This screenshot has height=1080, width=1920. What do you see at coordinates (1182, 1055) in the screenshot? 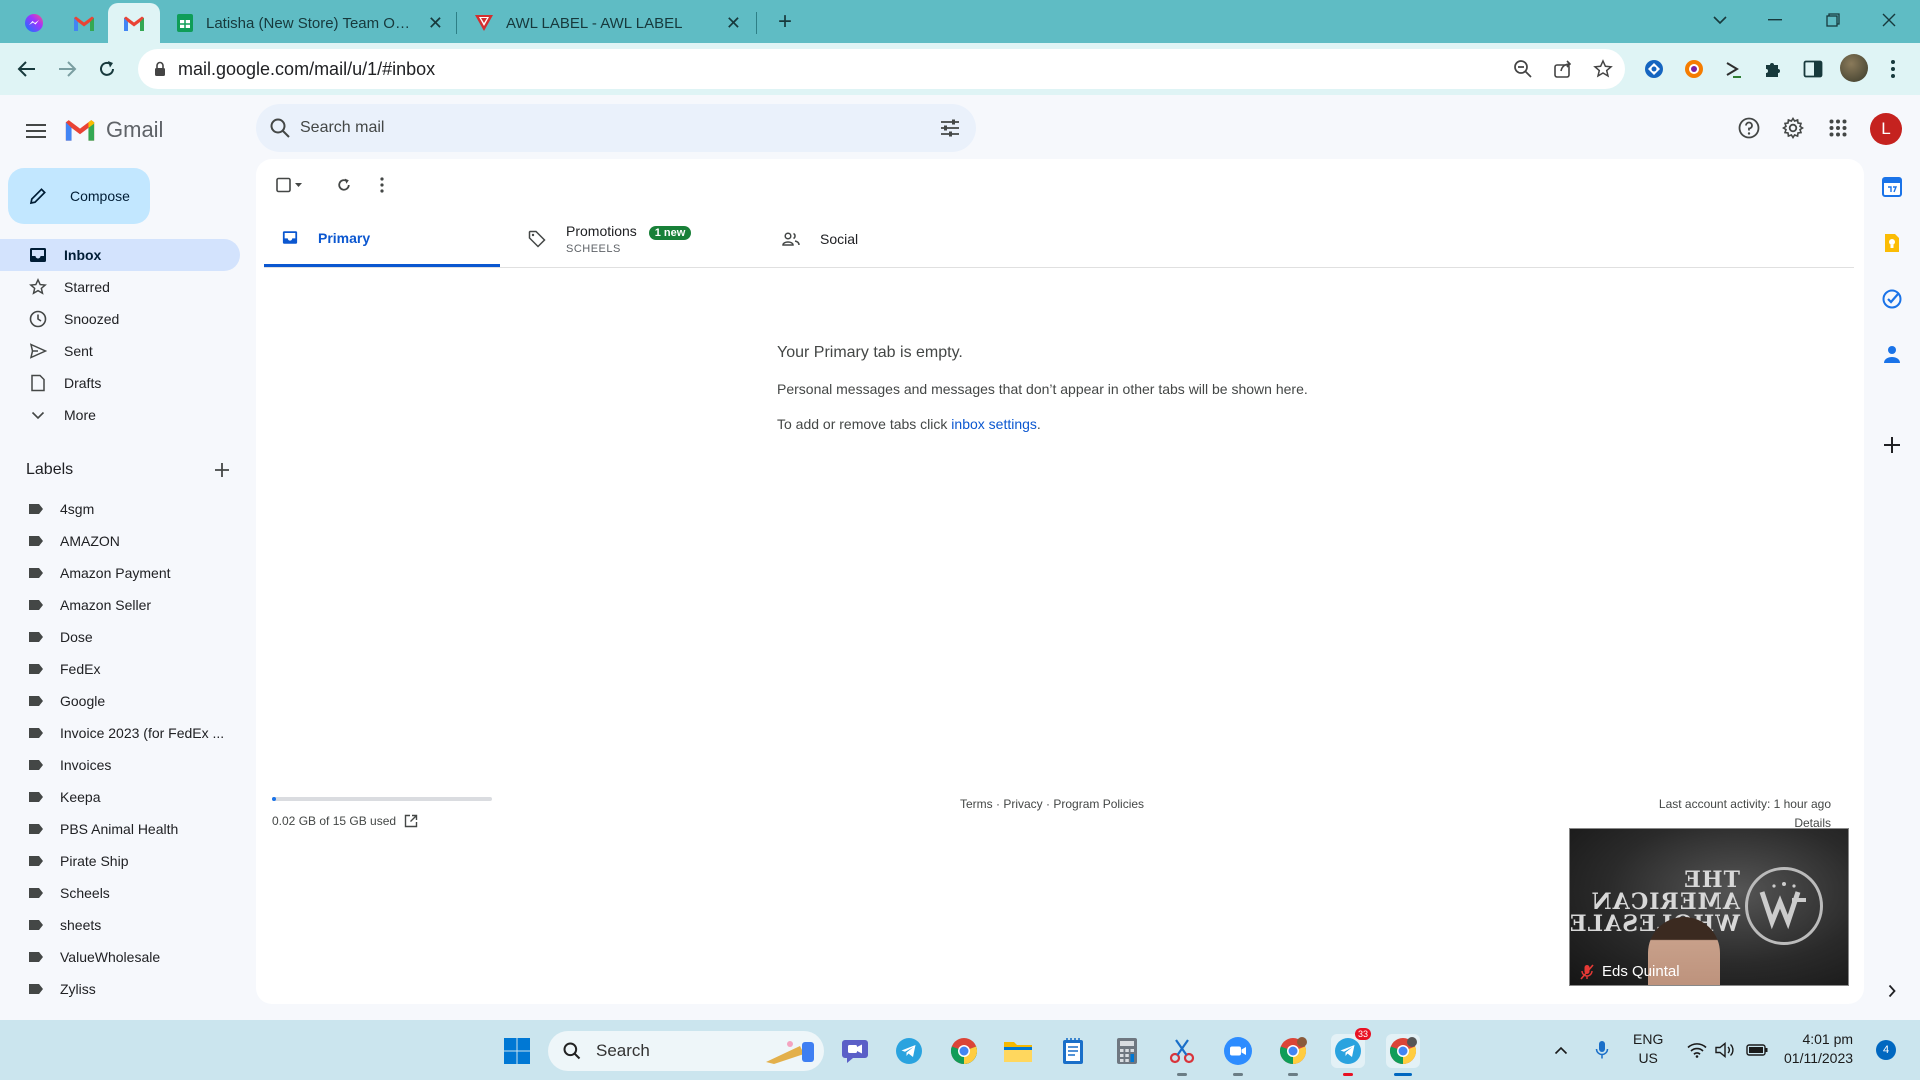
I see `taskbar-snipping-tool` at bounding box center [1182, 1055].